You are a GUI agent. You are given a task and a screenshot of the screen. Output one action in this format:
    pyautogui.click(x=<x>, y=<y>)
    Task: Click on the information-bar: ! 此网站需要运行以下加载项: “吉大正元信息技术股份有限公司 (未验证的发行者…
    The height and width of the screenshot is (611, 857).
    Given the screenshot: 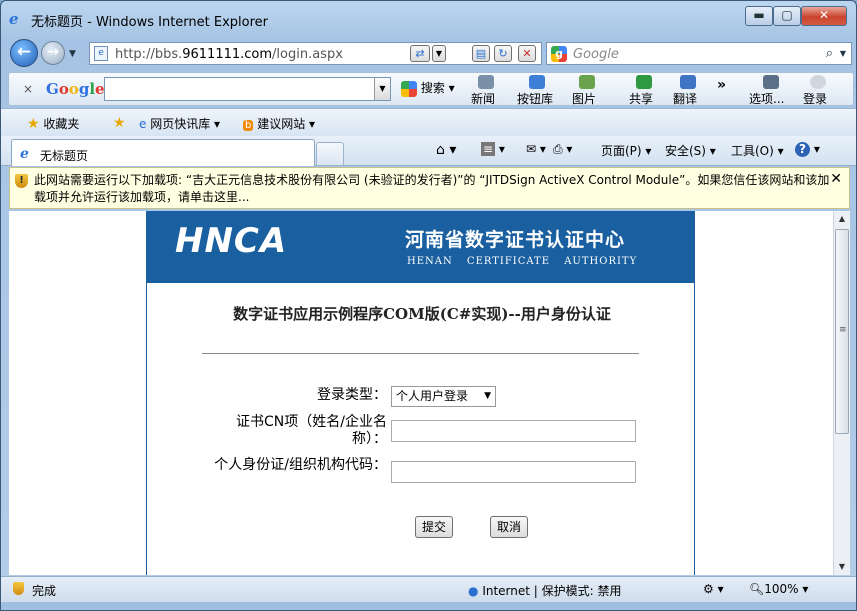 What is the action you would take?
    pyautogui.click(x=429, y=188)
    